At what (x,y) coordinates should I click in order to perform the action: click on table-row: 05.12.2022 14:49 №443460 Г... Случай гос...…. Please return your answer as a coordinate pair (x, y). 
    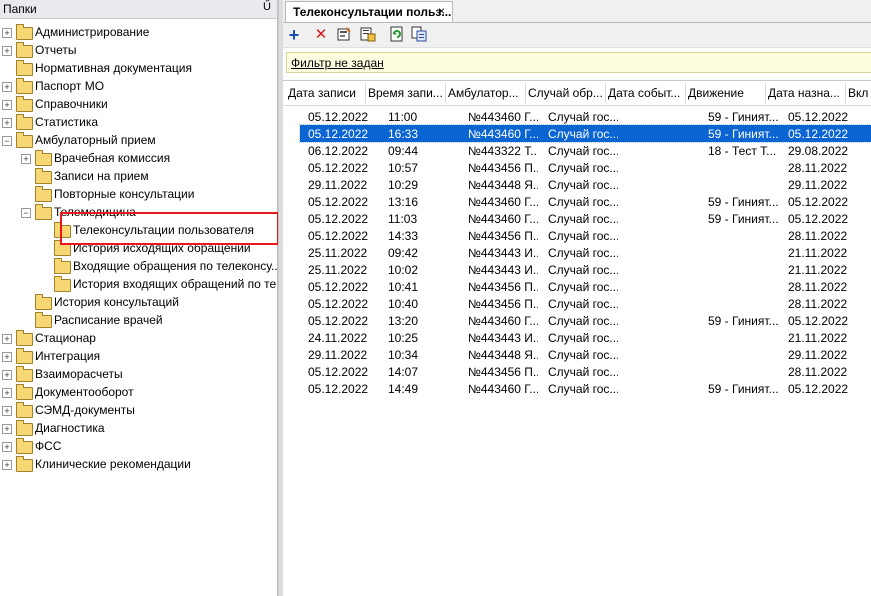
    Looking at the image, I should click on (585, 388).